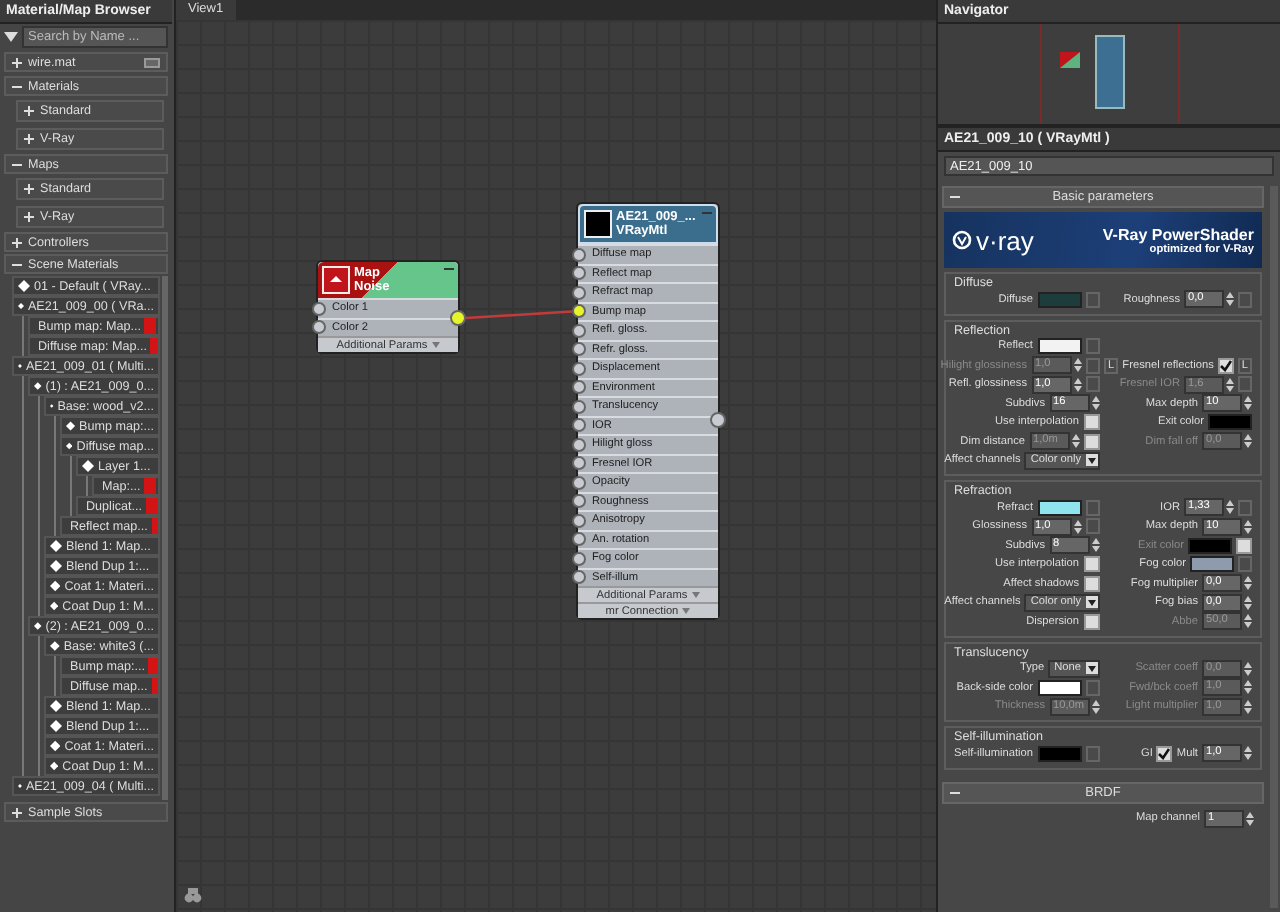 The image size is (1280, 912). I want to click on library-icon, so click(152, 62).